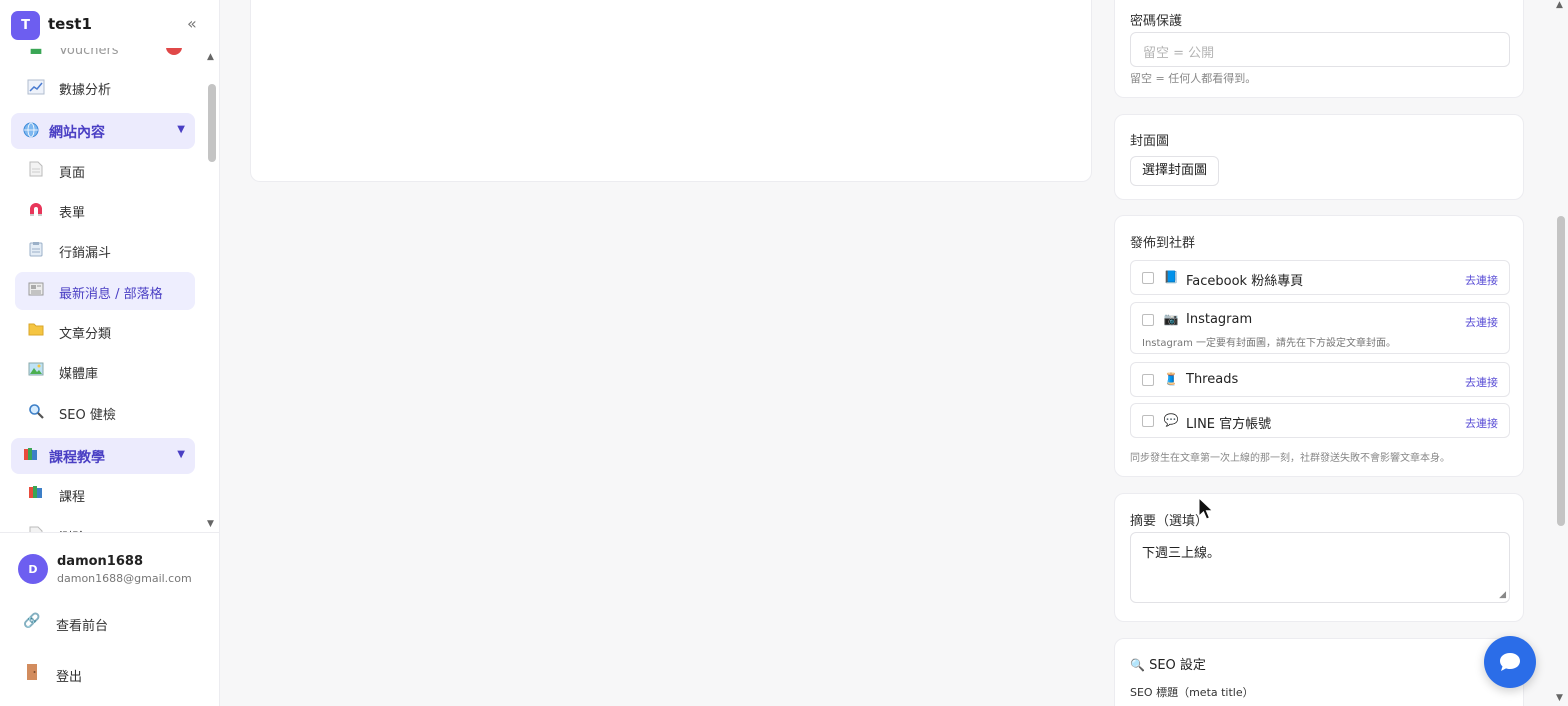 The width and height of the screenshot is (1568, 706). I want to click on sidebar-group-courses: 課程教學 ▼, so click(103, 456).